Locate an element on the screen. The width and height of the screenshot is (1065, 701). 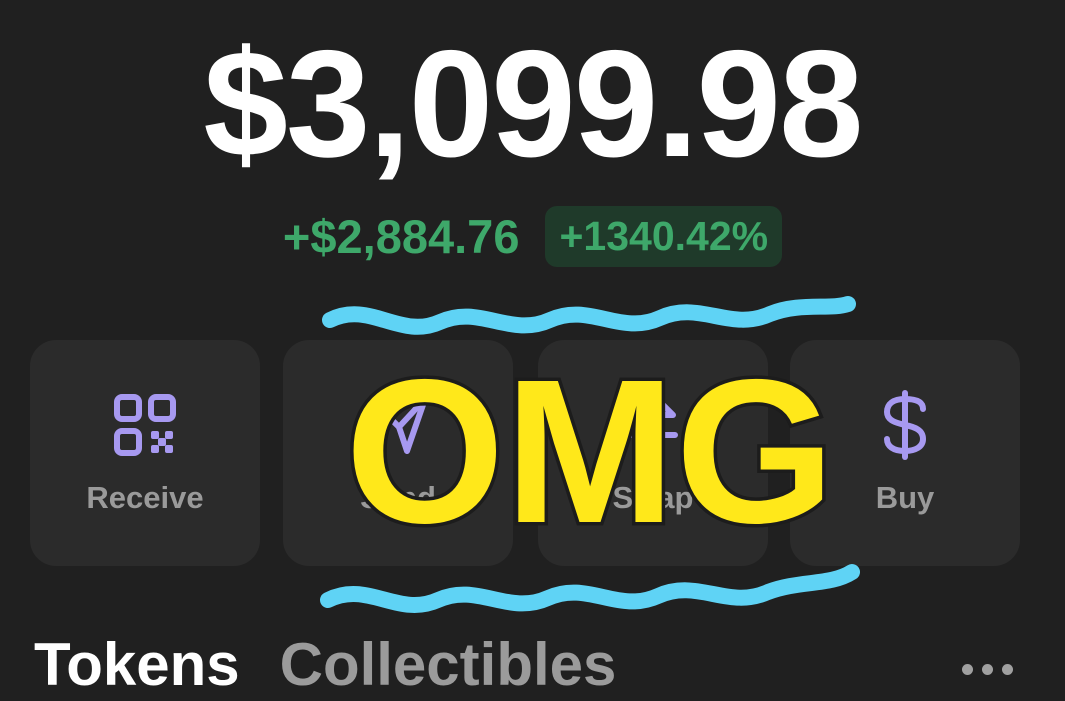
receive-label: Receive is located at coordinates (145, 497).